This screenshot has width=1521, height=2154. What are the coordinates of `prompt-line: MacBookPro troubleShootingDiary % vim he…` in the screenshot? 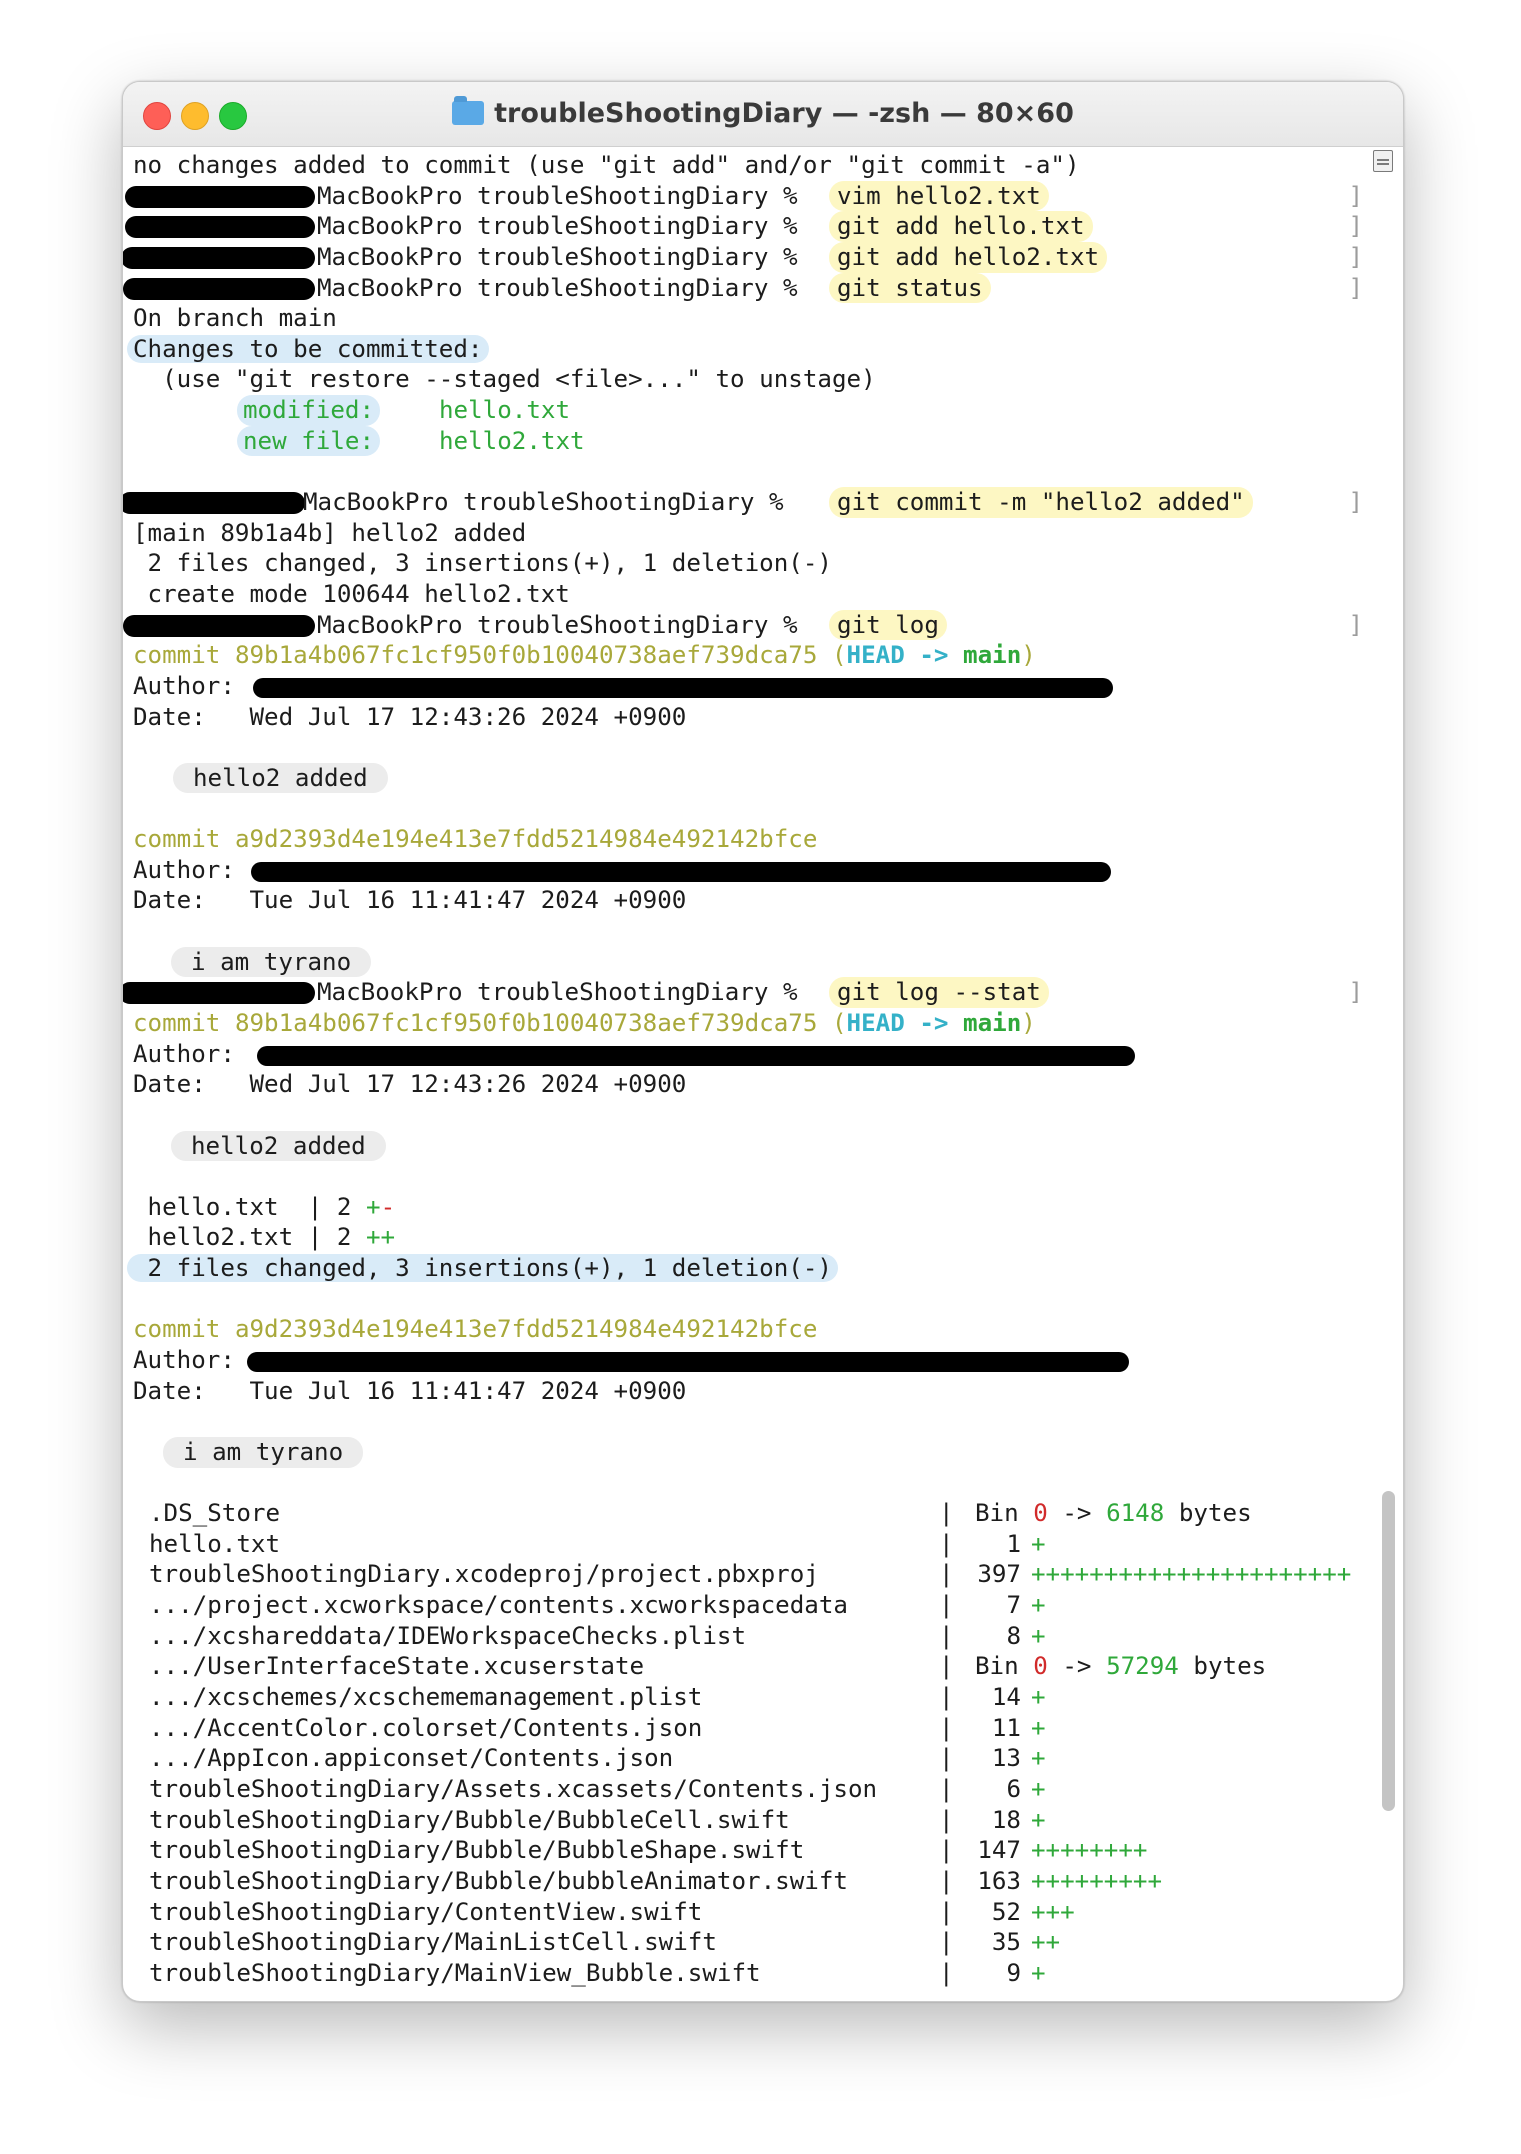 It's located at (744, 196).